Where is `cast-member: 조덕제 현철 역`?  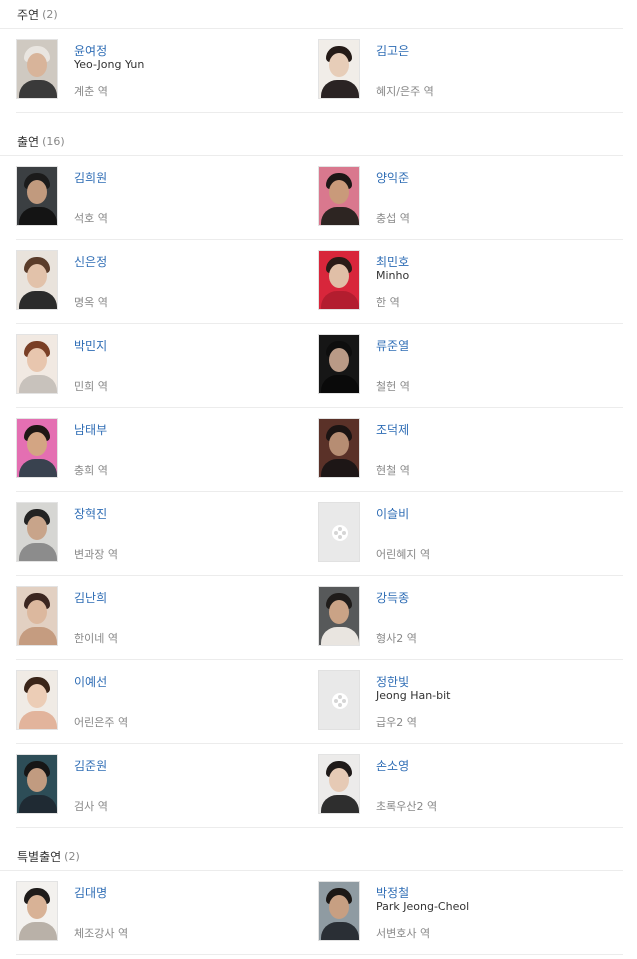
cast-member: 조덕제 현철 역 is located at coordinates (470, 449).